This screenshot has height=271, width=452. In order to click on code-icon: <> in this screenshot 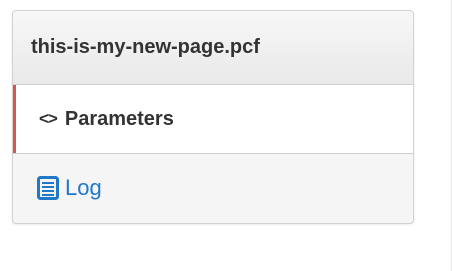, I will do `click(48, 118)`.